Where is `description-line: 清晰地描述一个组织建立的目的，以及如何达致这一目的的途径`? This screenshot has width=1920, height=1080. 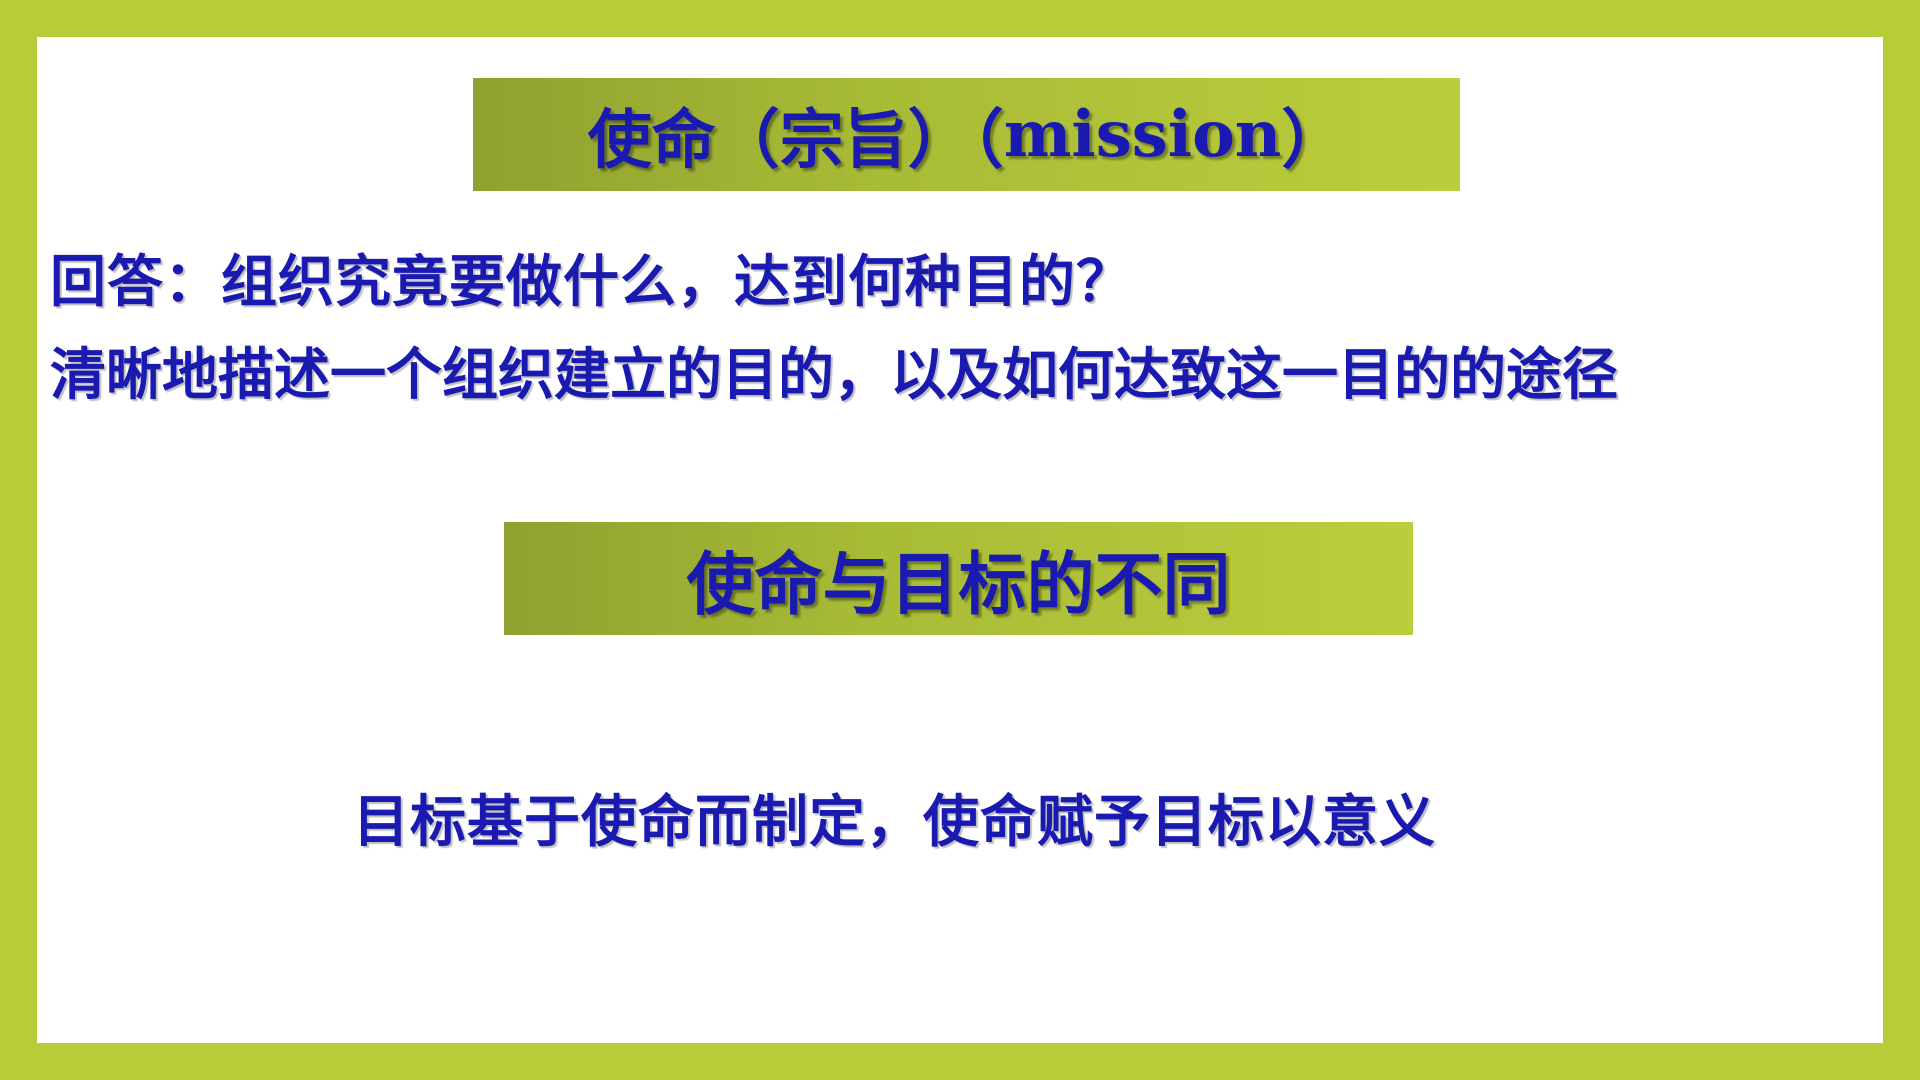
description-line: 清晰地描述一个组织建立的目的，以及如何达致这一目的的途径 is located at coordinates (834, 375).